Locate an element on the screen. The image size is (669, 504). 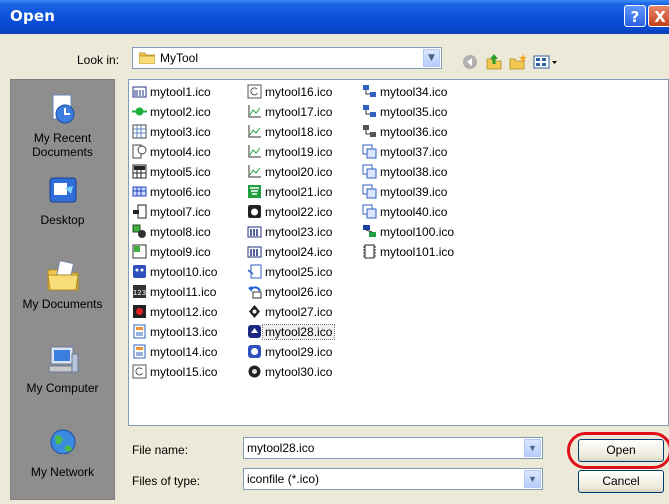
file-item: mytool15.ico is located at coordinates (175, 372).